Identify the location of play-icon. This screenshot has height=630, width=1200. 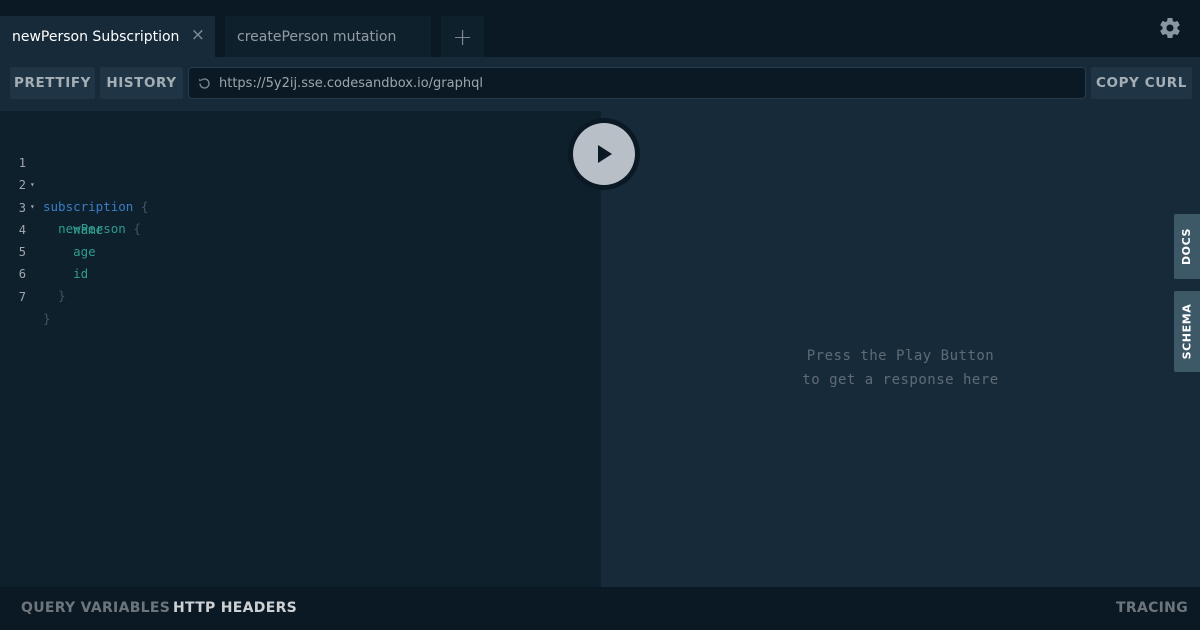
(605, 154).